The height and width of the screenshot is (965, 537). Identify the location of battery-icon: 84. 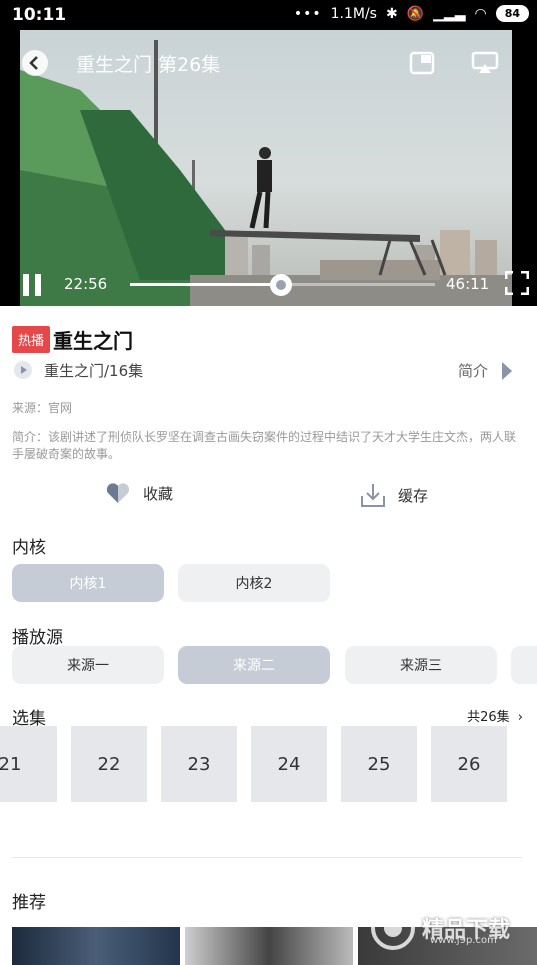
(512, 13).